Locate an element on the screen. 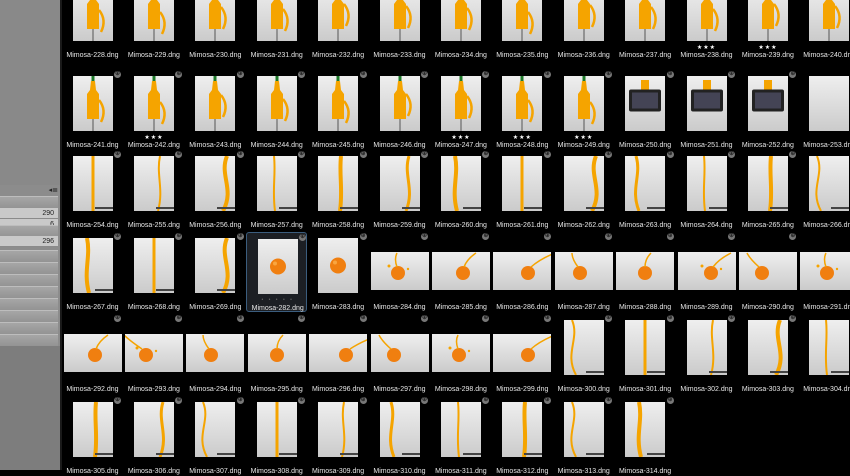  thumbnail-cell: ⊕ ★★★ Mimosa-248.dng is located at coordinates (522, 110).